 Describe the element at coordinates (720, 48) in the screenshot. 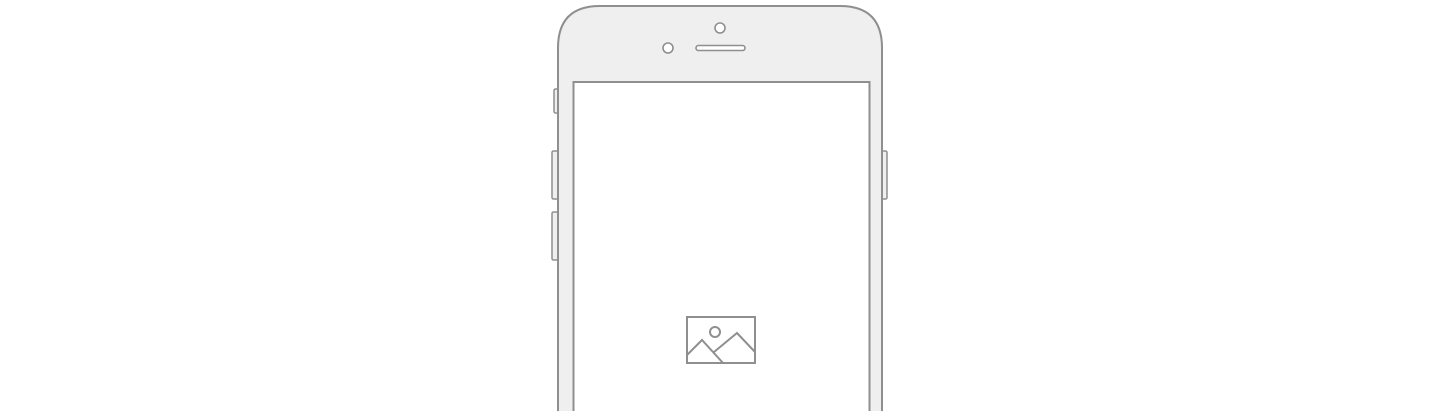

I see `speaker-grille-icon` at that location.